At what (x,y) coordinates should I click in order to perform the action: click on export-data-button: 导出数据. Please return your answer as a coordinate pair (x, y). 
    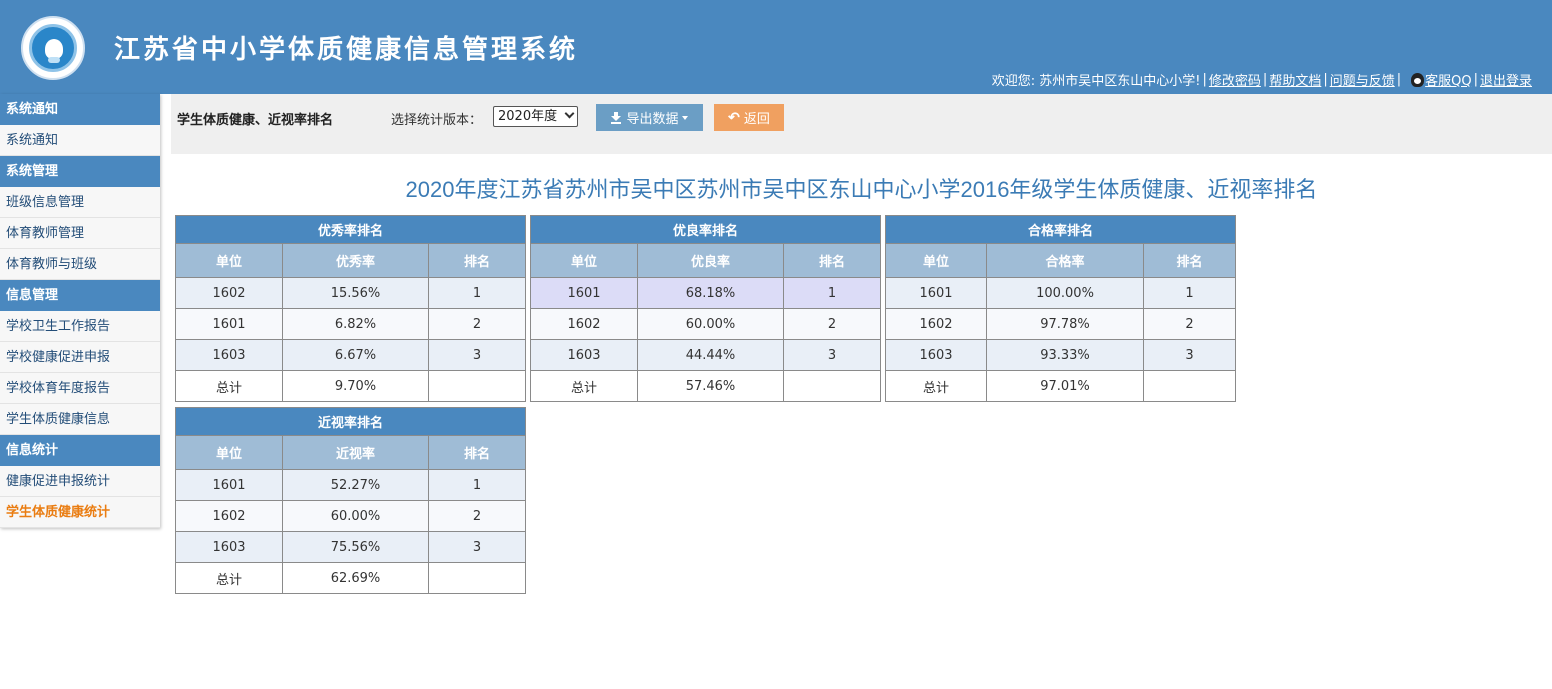
    Looking at the image, I should click on (649, 117).